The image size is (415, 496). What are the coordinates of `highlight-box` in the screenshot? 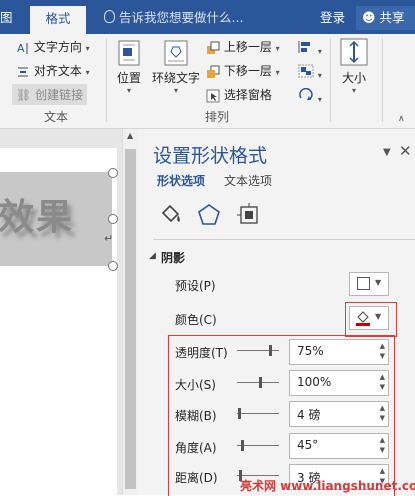 It's located at (371, 319).